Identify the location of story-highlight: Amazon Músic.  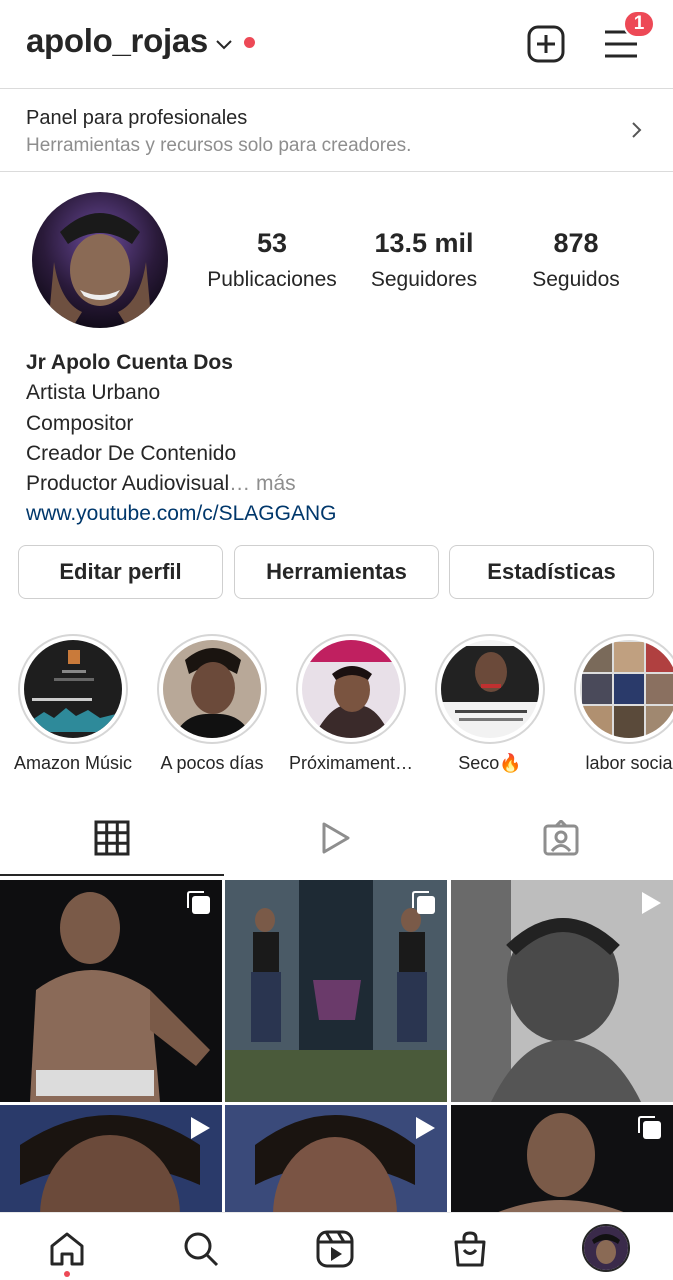
(73, 704).